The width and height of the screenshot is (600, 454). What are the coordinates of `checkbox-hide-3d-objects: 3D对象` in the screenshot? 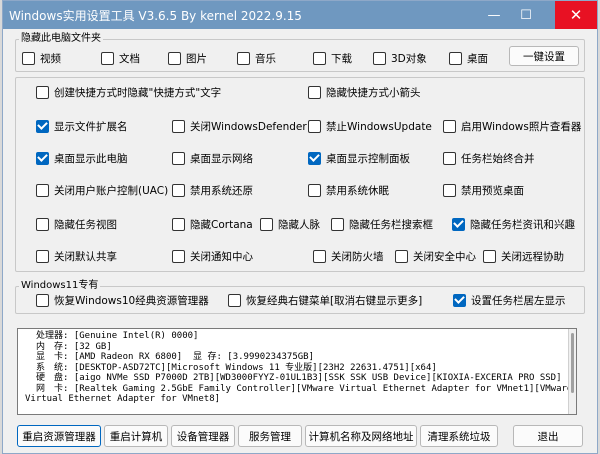 It's located at (400, 58).